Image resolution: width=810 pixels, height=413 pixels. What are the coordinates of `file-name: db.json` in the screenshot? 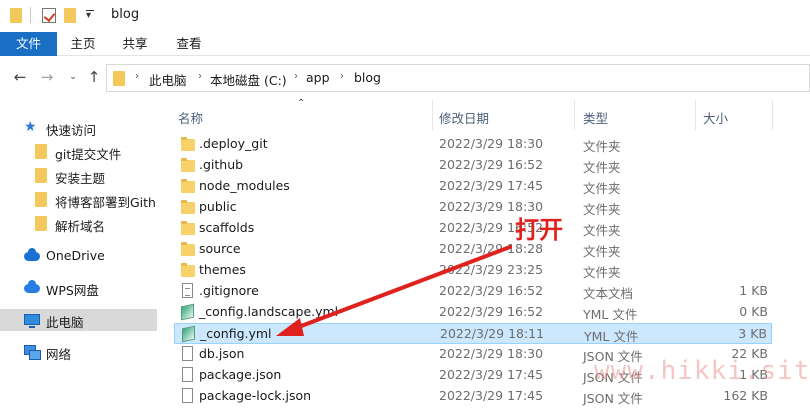 It's located at (222, 353).